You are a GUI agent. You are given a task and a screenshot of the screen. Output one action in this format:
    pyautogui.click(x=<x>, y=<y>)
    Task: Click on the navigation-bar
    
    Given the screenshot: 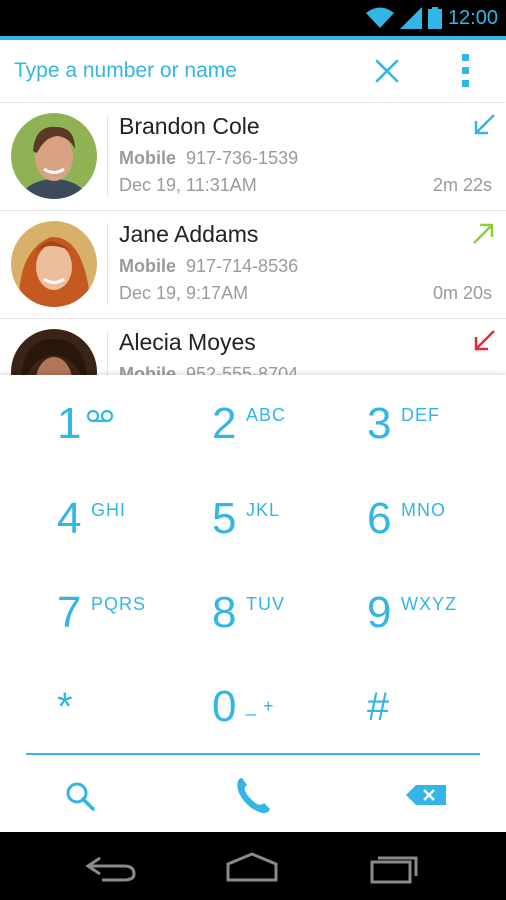 What is the action you would take?
    pyautogui.click(x=253, y=866)
    